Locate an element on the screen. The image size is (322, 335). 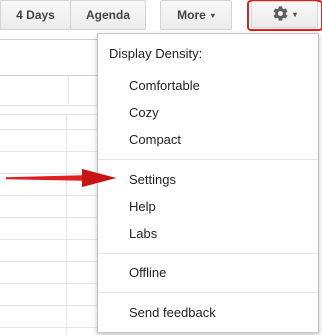
gear-icon is located at coordinates (280, 15).